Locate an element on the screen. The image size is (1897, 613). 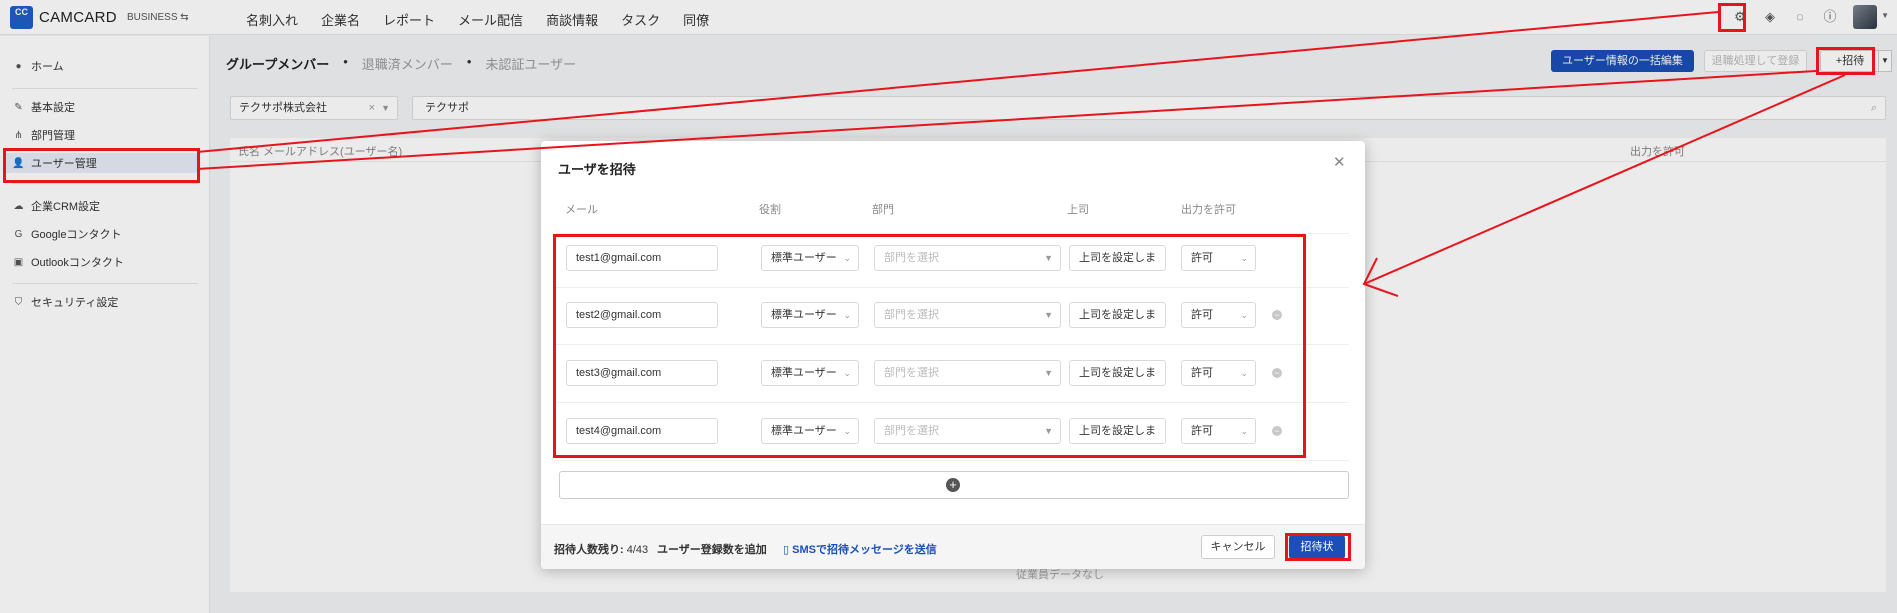
company-filter-select: テクサポ株式会社 × ▼ is located at coordinates (314, 108).